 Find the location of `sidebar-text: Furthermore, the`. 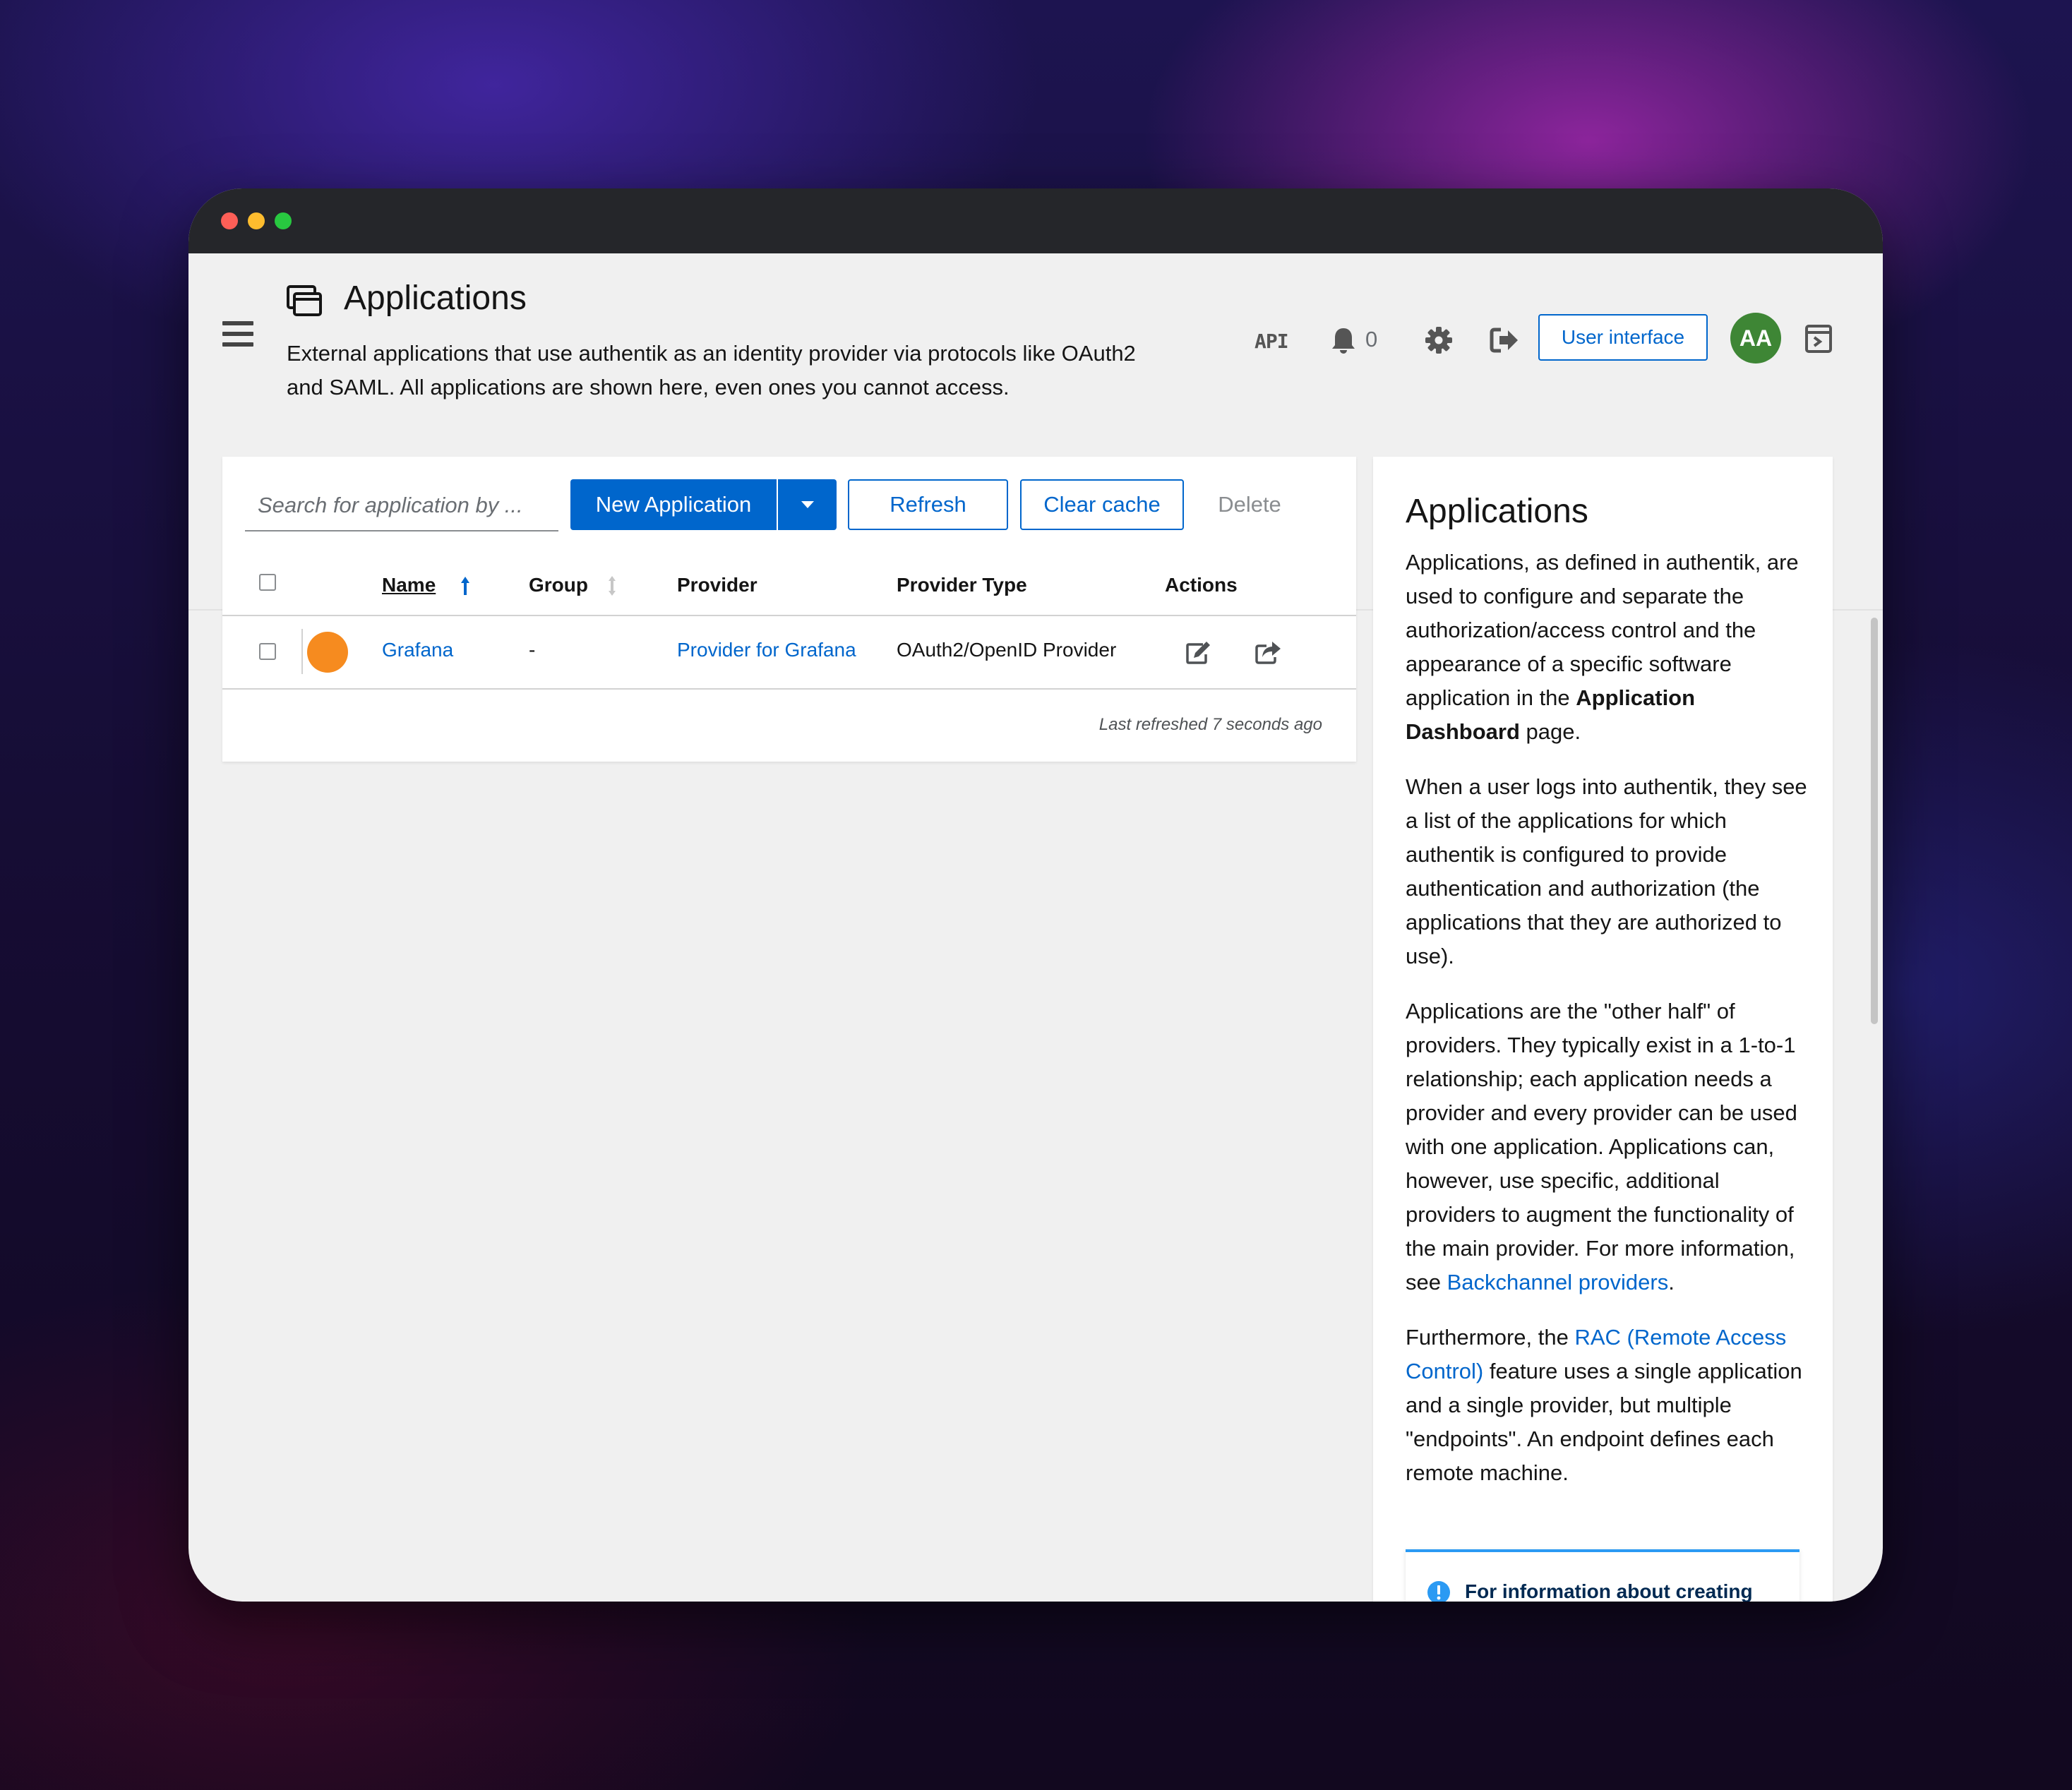

sidebar-text: Furthermore, the is located at coordinates (1491, 1337).